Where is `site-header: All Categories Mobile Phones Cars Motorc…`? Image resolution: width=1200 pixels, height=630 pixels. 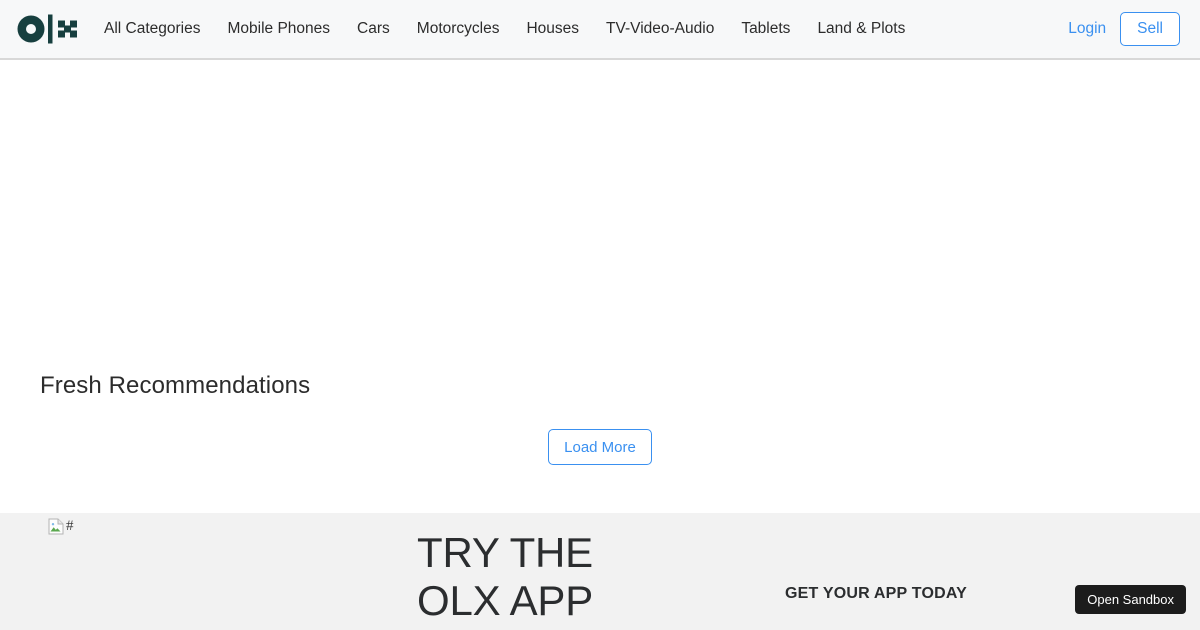
site-header: All Categories Mobile Phones Cars Motorc… is located at coordinates (600, 30).